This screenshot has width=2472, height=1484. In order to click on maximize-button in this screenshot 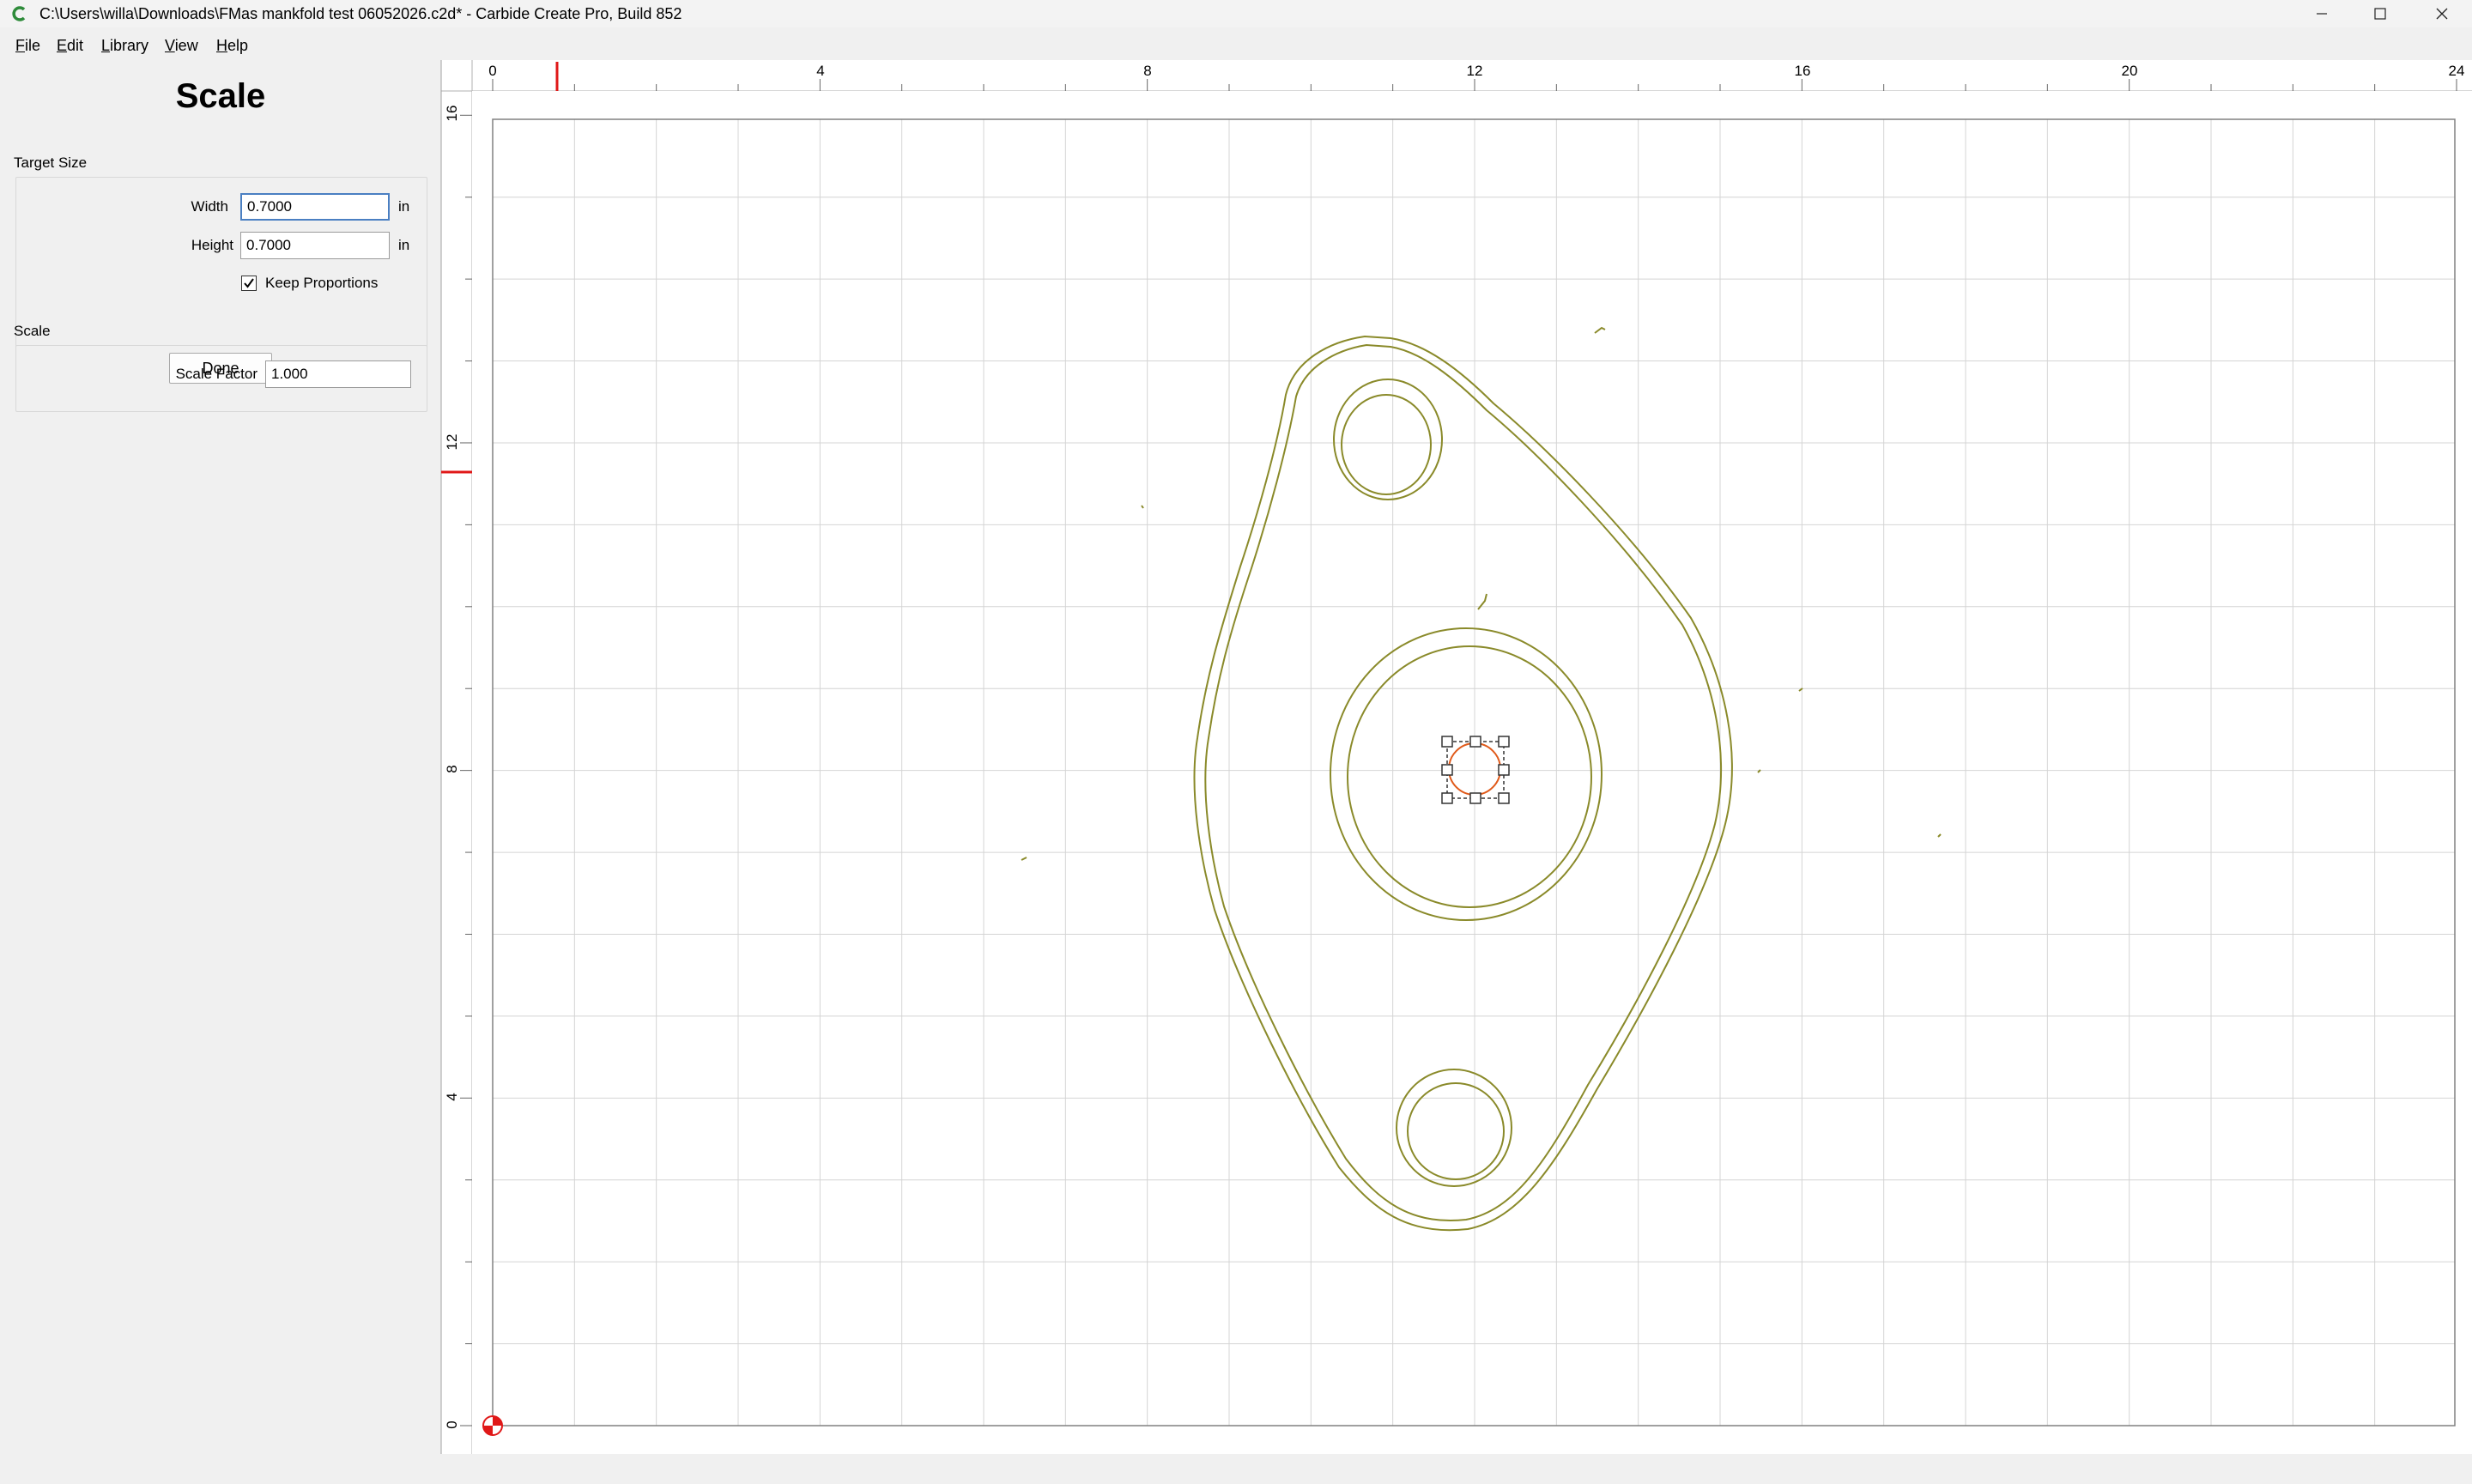, I will do `click(2380, 13)`.